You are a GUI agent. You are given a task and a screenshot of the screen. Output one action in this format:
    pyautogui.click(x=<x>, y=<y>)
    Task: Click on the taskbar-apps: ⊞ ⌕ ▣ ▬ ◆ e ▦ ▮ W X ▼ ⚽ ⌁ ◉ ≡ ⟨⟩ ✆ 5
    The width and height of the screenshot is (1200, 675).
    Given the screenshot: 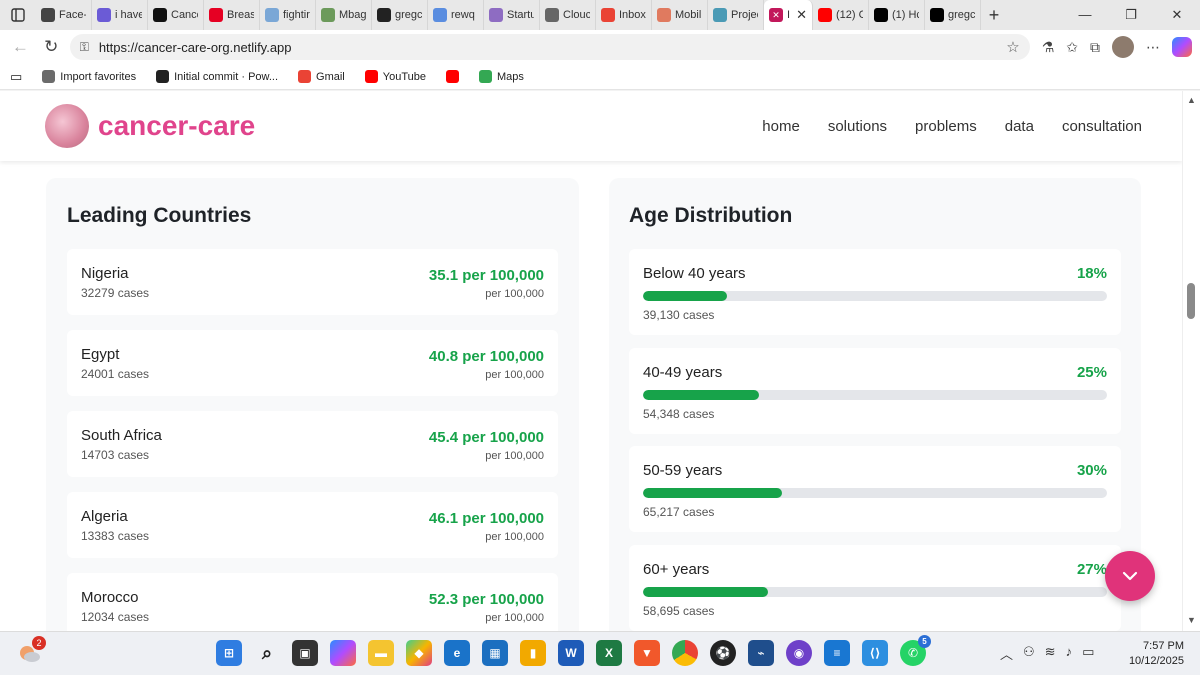 What is the action you would take?
    pyautogui.click(x=573, y=650)
    